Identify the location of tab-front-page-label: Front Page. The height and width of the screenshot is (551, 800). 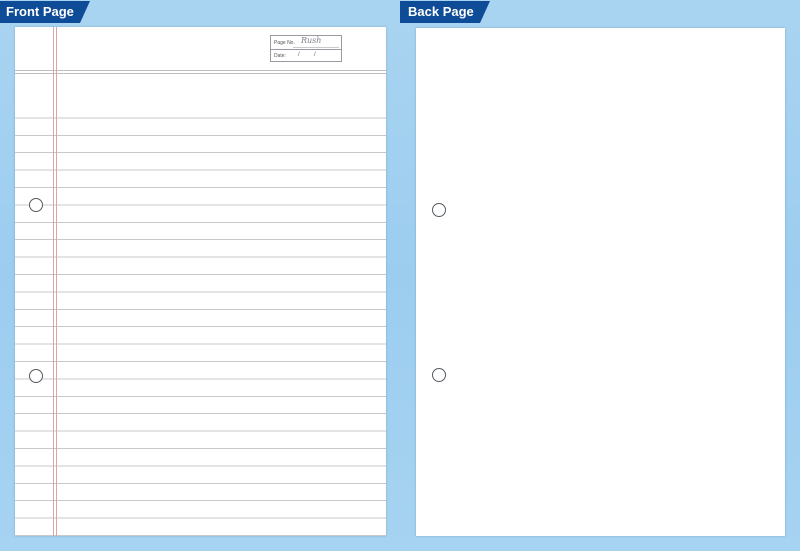
(40, 11).